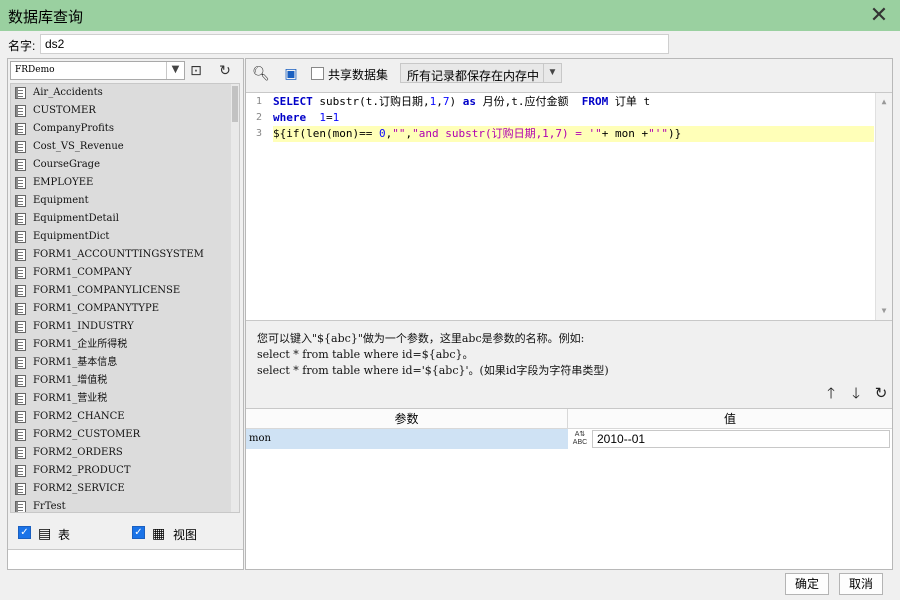 This screenshot has height=600, width=900. I want to click on title-bar: 数据库查询 ✕, so click(450, 15).